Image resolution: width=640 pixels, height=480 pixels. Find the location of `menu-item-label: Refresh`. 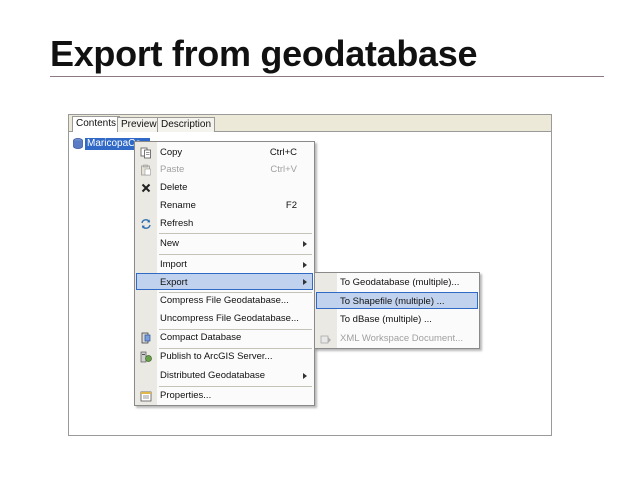

menu-item-label: Refresh is located at coordinates (177, 223).